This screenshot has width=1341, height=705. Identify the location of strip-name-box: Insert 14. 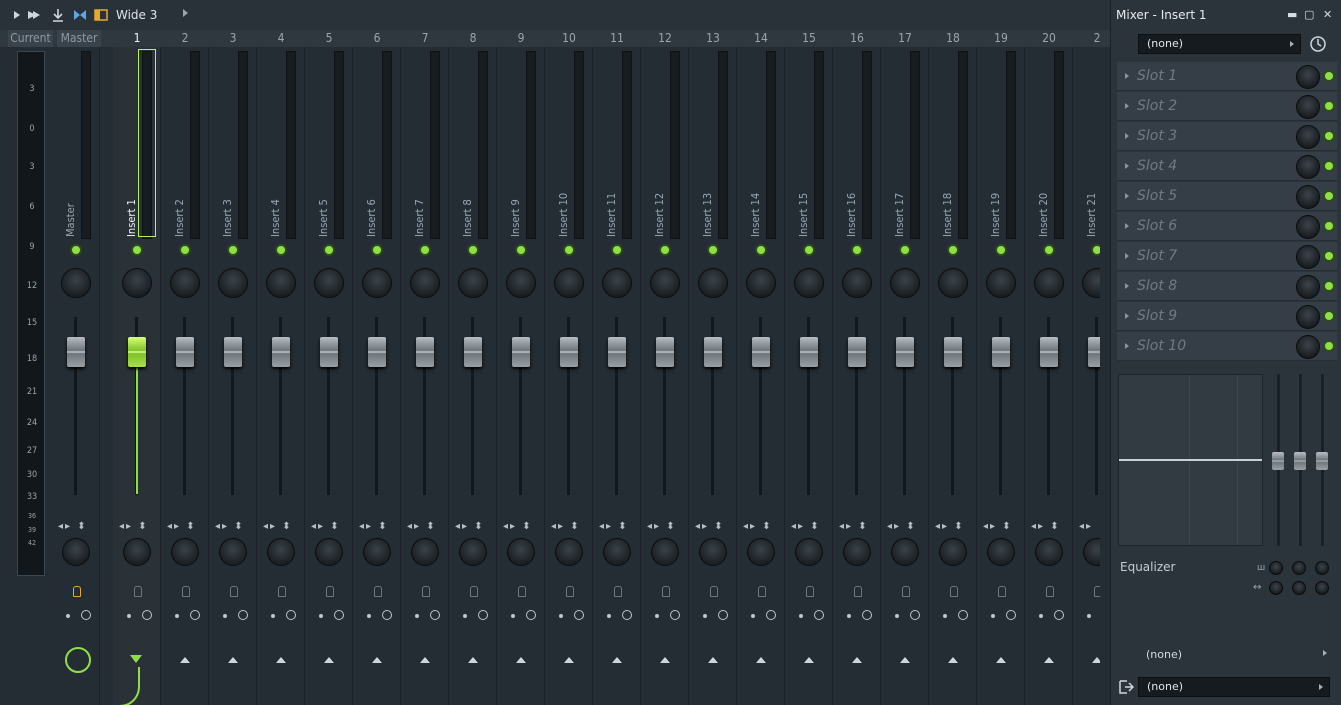
(754, 212).